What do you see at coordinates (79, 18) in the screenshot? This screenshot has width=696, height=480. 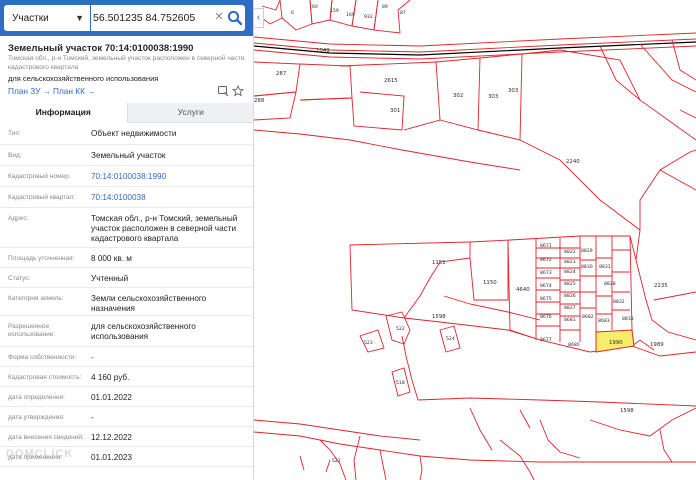 I see `chevron-down-icon: ▼` at bounding box center [79, 18].